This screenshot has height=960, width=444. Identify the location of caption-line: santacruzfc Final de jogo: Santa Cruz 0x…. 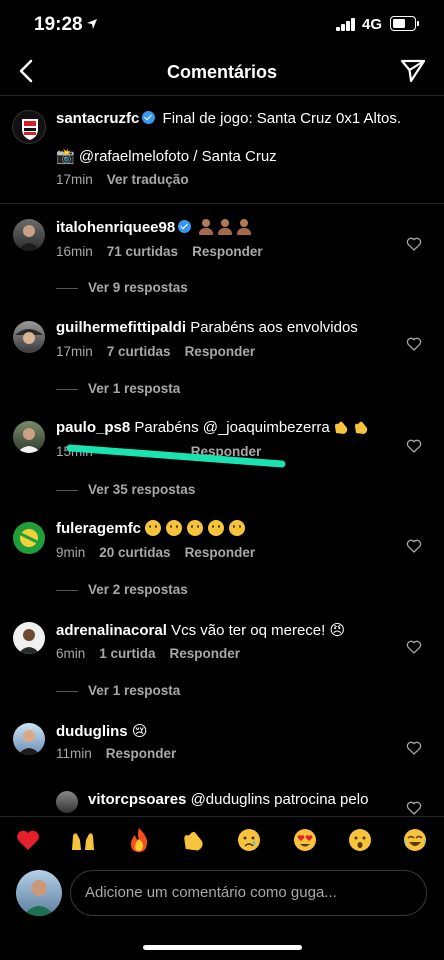
(228, 118).